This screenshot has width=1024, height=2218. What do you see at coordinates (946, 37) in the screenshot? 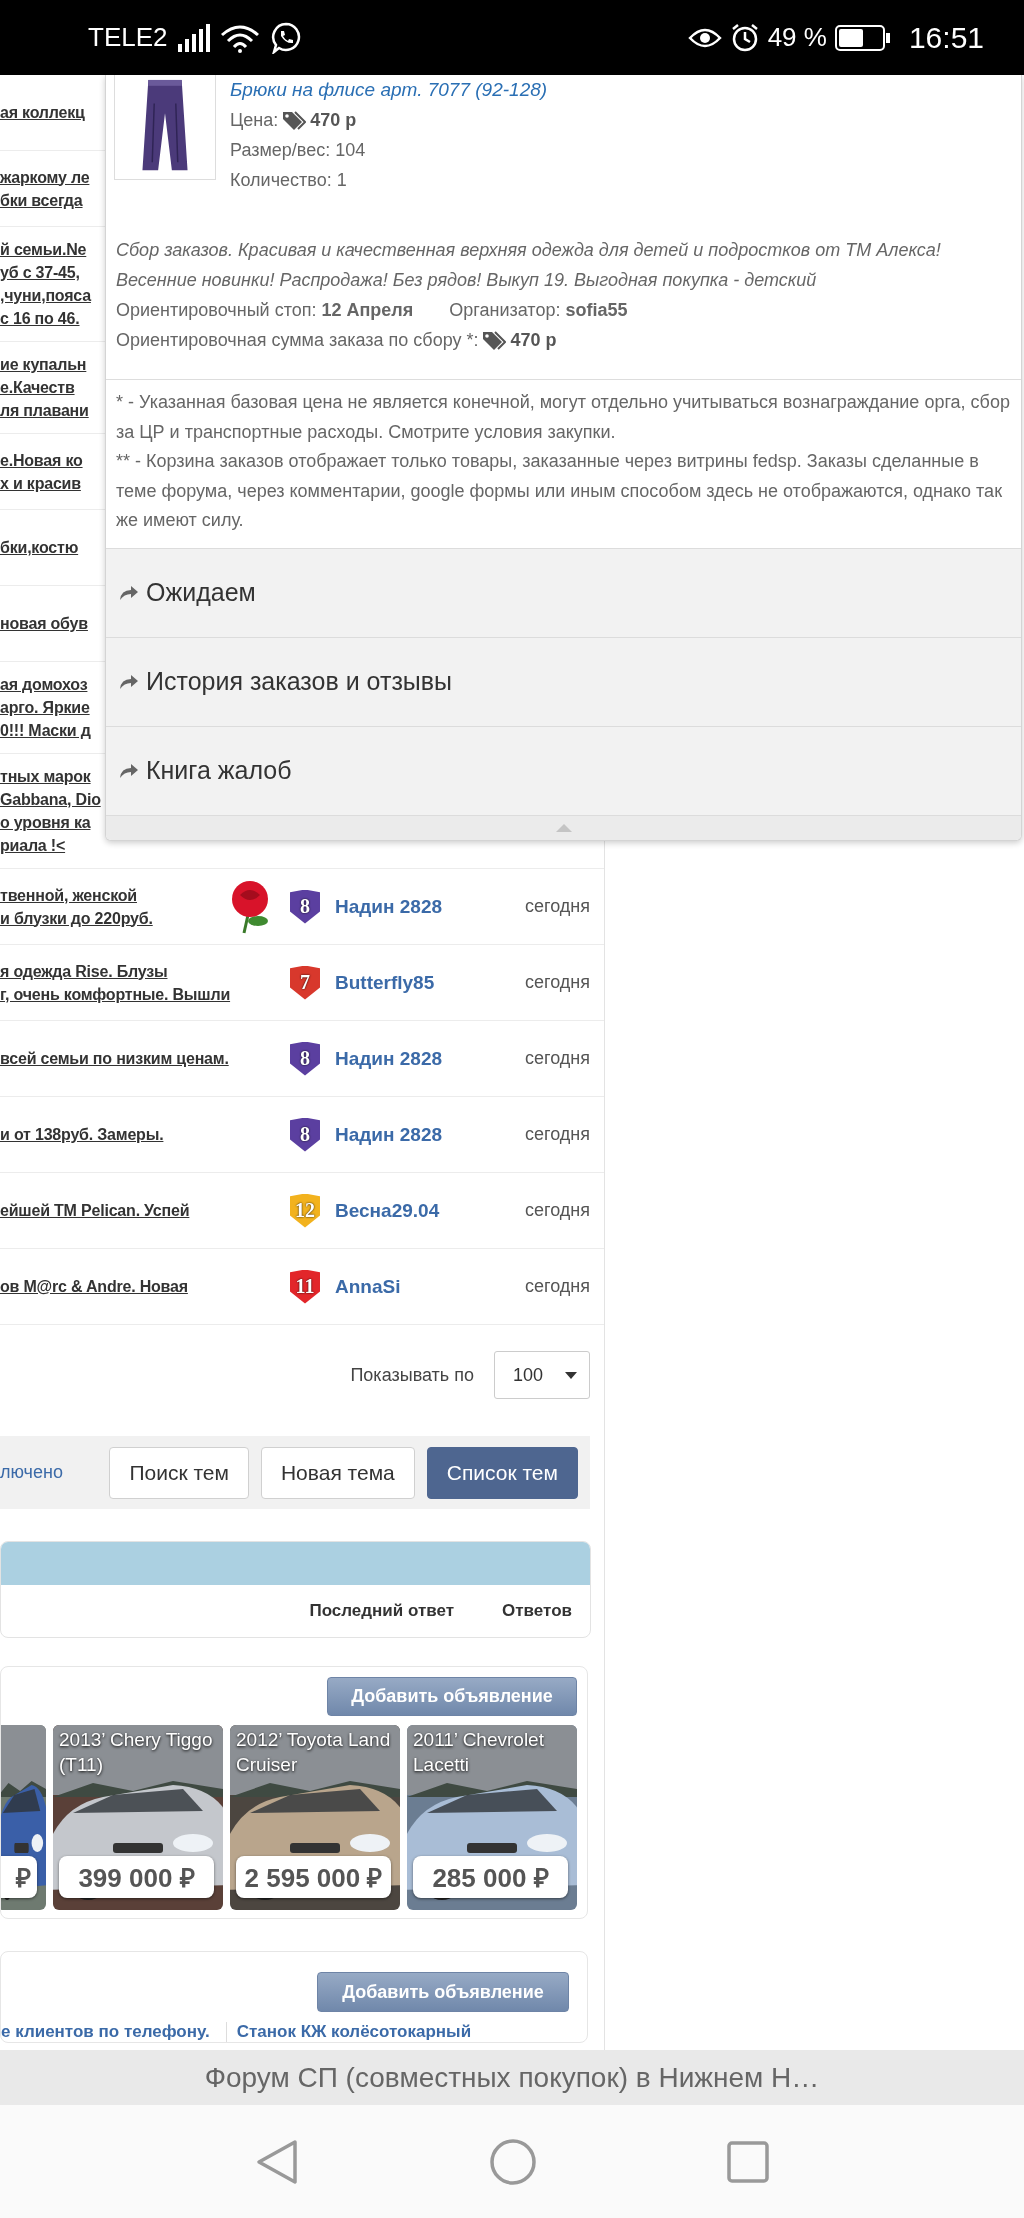
I see `clock: 16:51` at bounding box center [946, 37].